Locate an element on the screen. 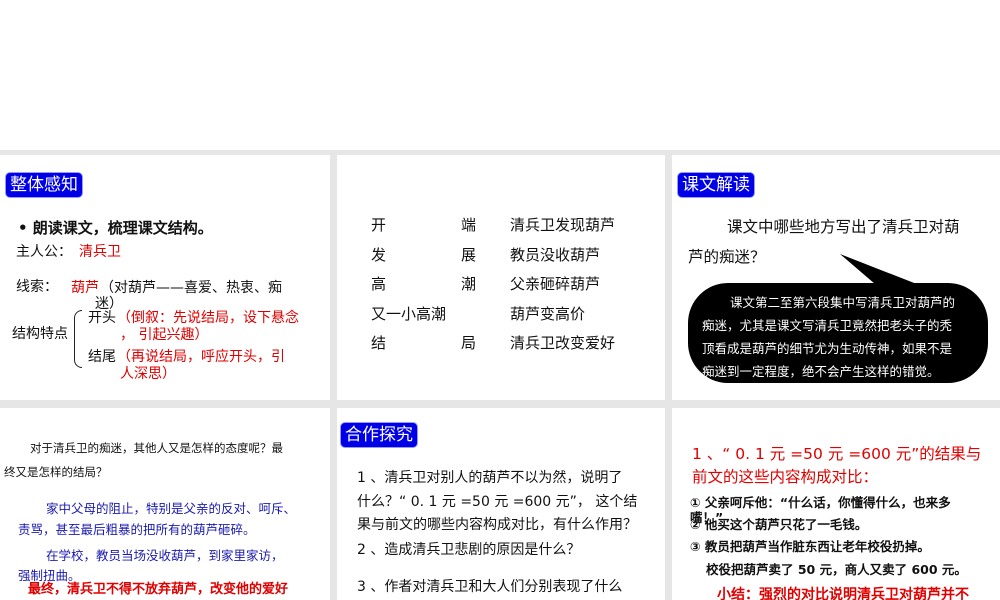  stage-name: 发 is located at coordinates (379, 254).